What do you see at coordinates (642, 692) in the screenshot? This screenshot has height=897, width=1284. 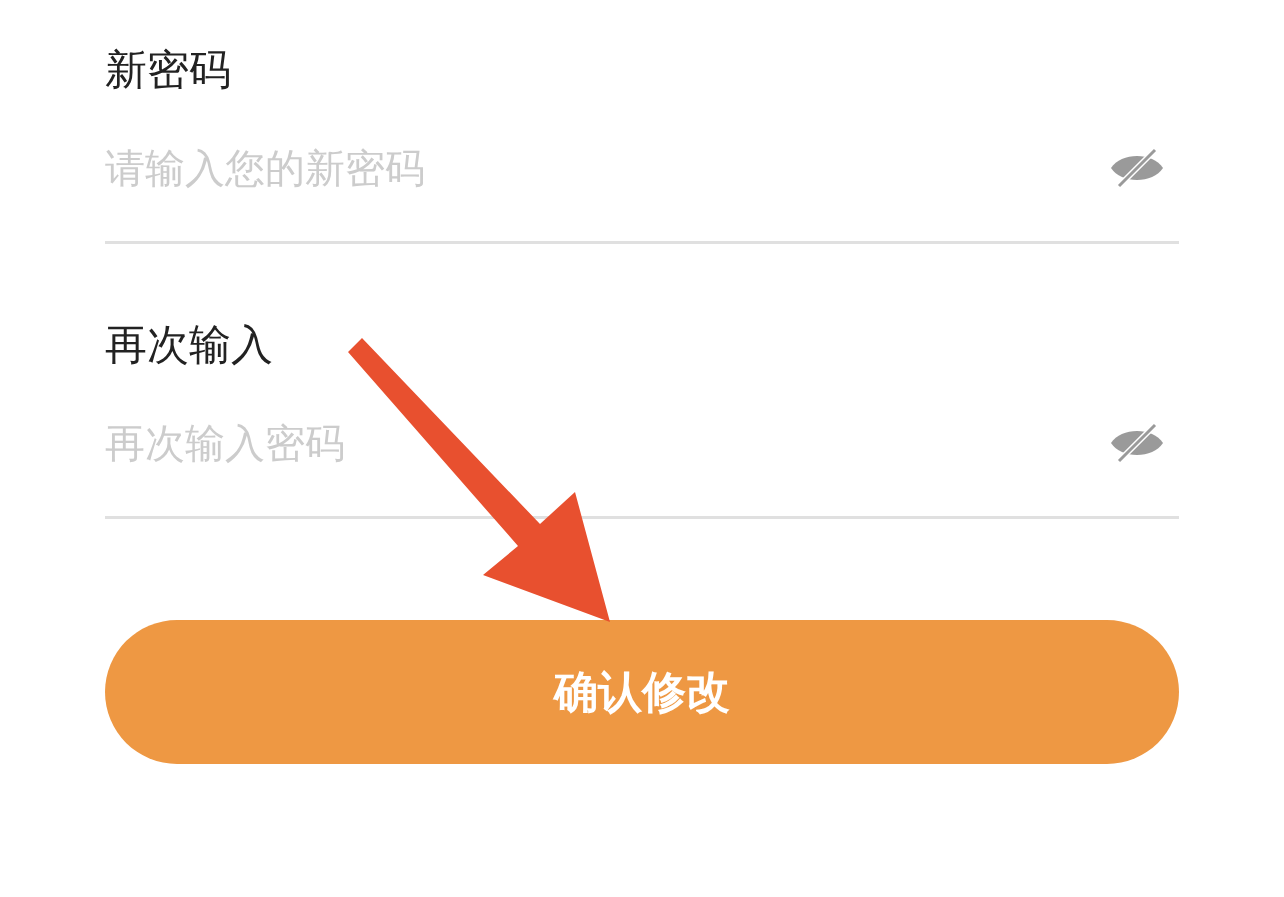 I see `confirm-button: 确认修改` at bounding box center [642, 692].